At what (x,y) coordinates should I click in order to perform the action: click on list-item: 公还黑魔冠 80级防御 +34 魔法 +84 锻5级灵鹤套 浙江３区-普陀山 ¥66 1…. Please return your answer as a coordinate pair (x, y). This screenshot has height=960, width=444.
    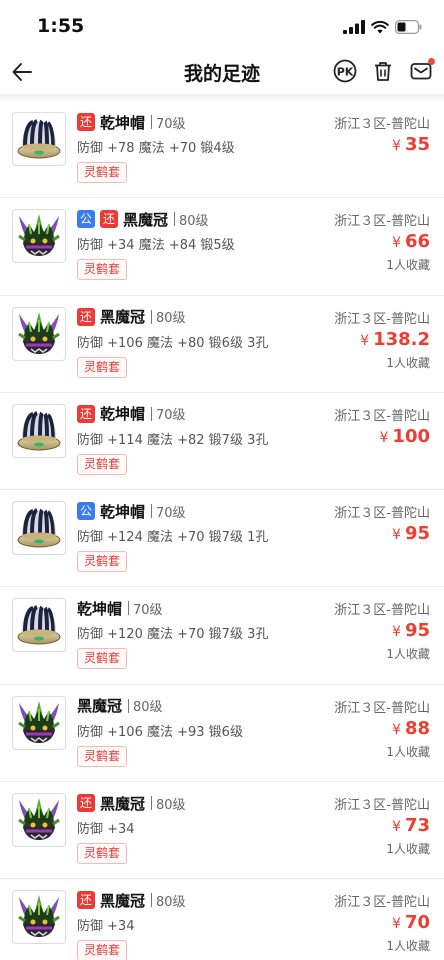
    Looking at the image, I should click on (222, 247).